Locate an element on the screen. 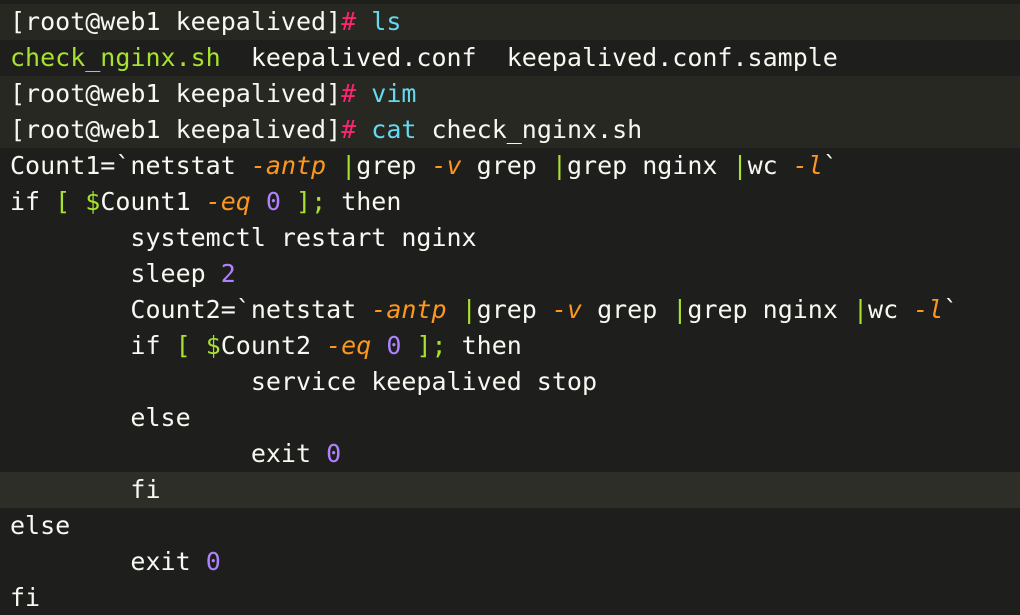 The width and height of the screenshot is (1020, 615). command-ls: ls is located at coordinates (386, 21).